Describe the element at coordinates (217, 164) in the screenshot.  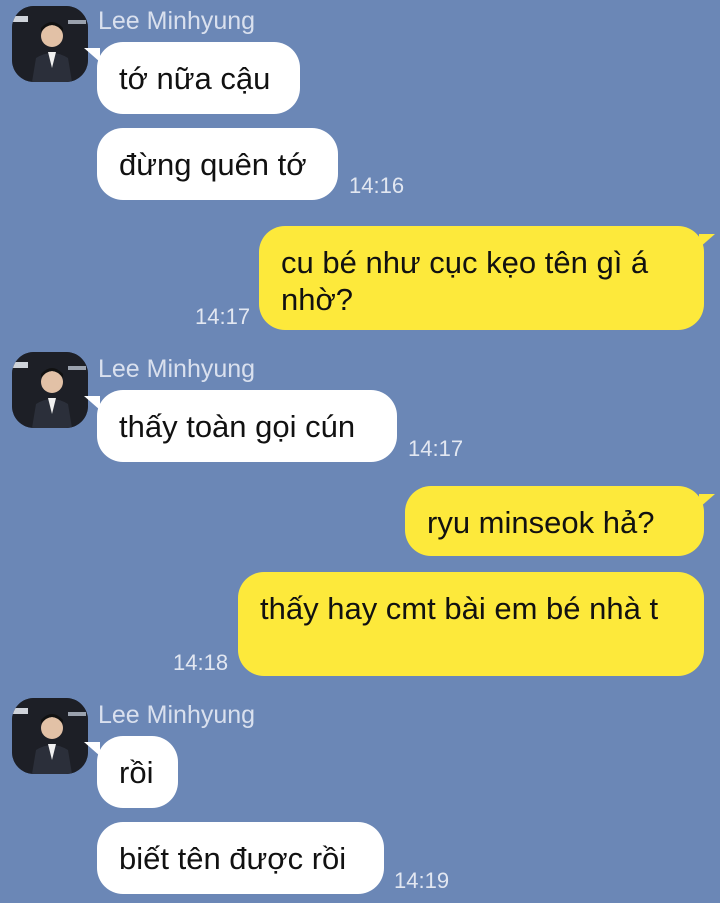
I see `message-bubble-incoming: đừng quên tớ` at that location.